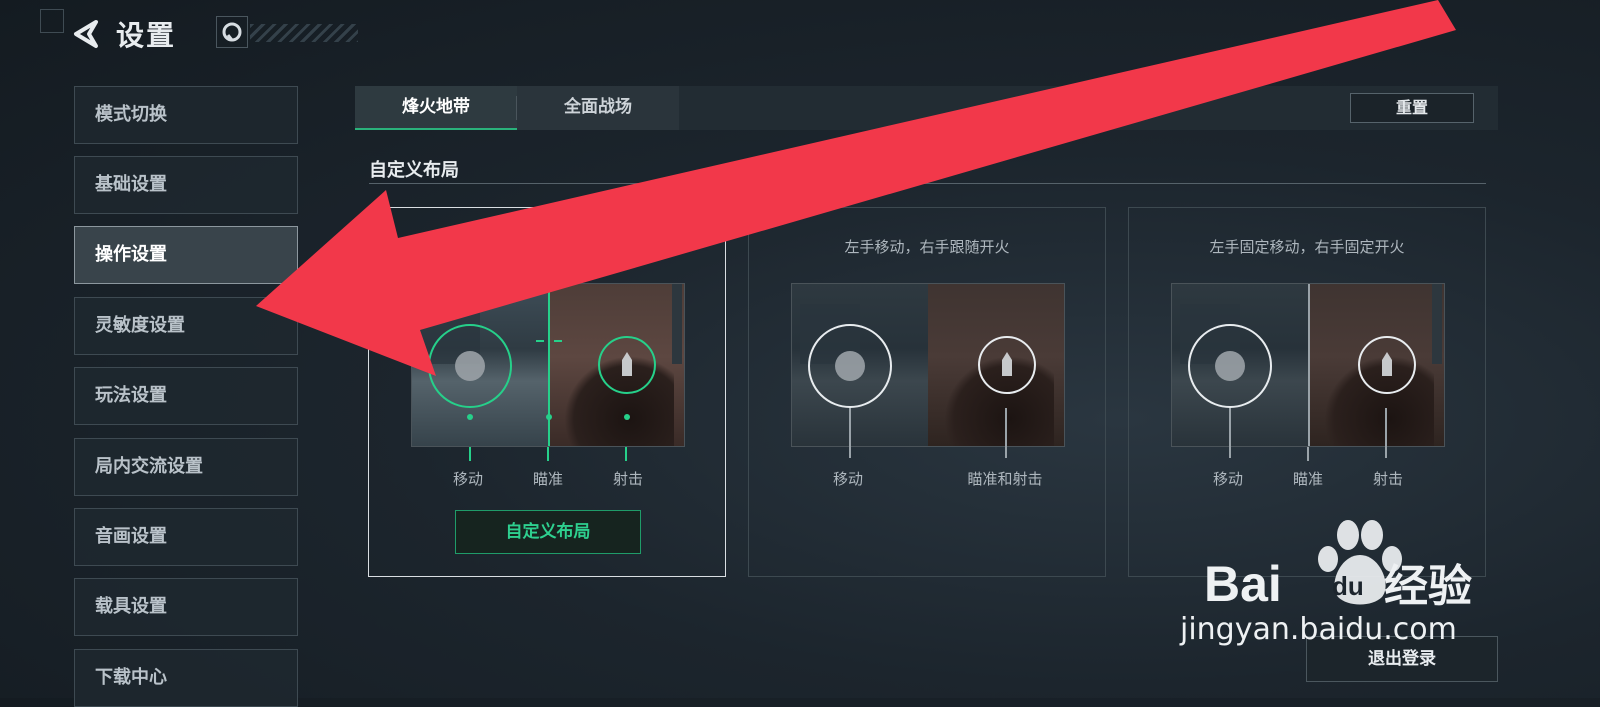  I want to click on layout-card-2: 左手移动，右手跟随开火 移动 瞄准和射击, so click(927, 392).